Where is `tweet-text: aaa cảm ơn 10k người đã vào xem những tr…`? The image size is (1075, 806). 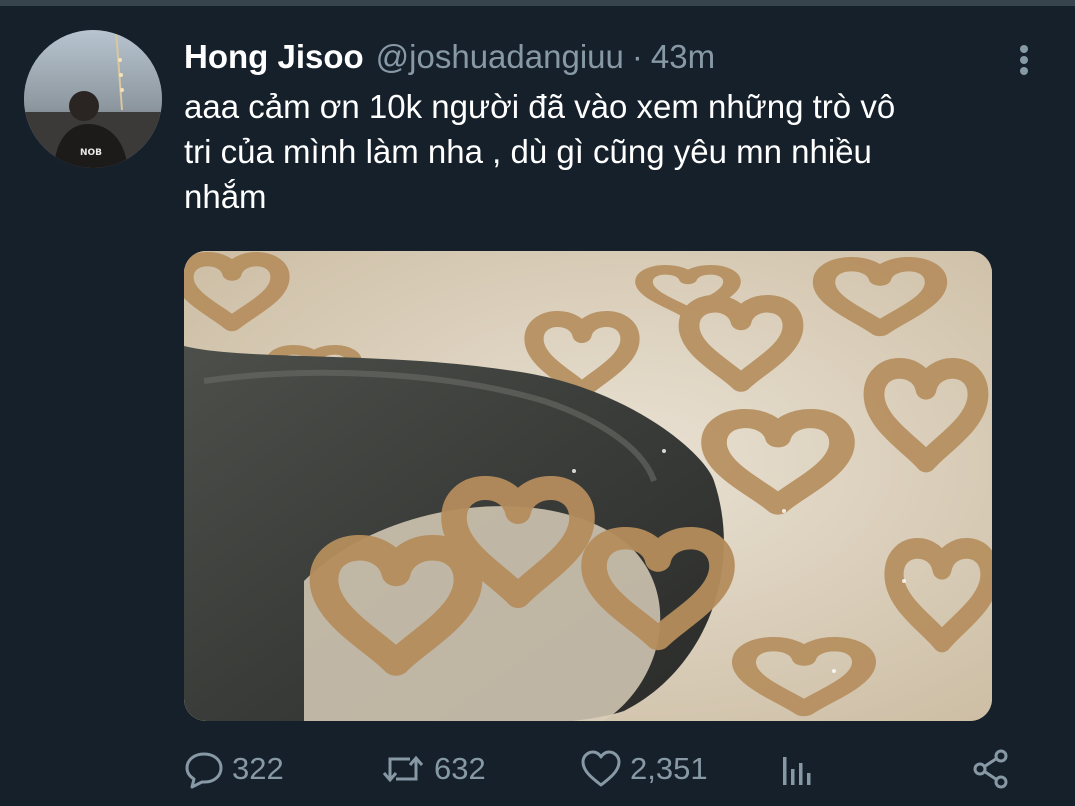
tweet-text: aaa cảm ơn 10k người đã vào xem những tr… is located at coordinates (540, 151).